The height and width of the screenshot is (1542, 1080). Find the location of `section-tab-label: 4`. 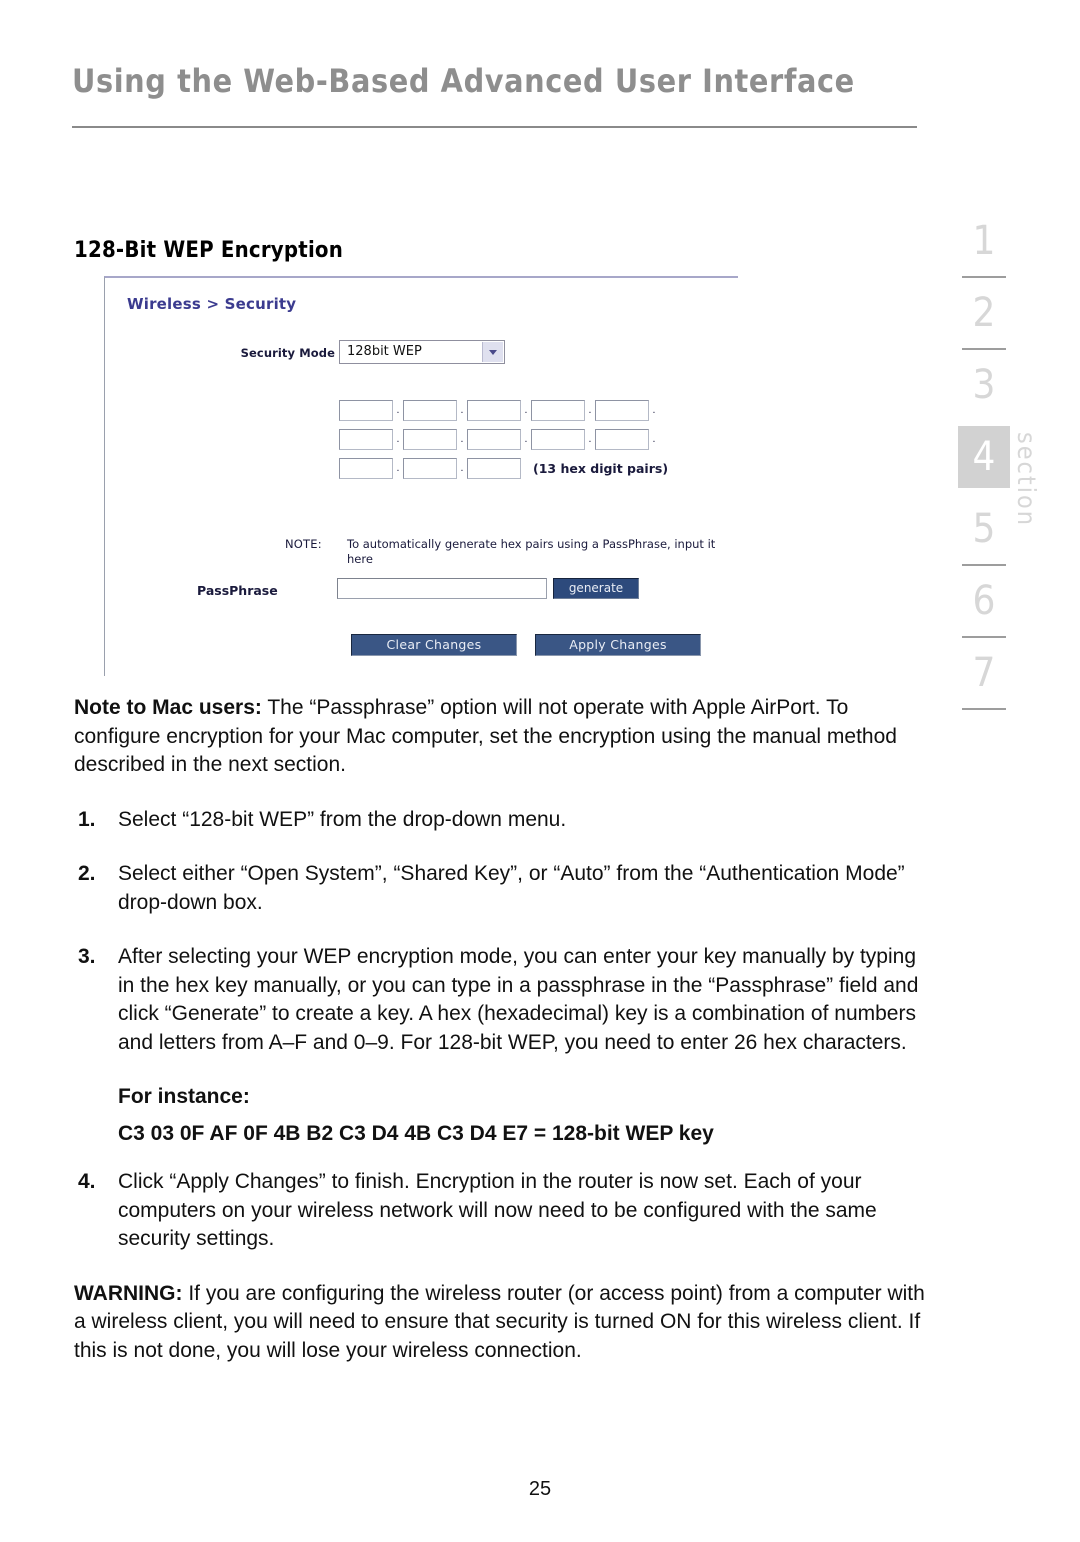

section-tab-label: 4 is located at coordinates (984, 457).